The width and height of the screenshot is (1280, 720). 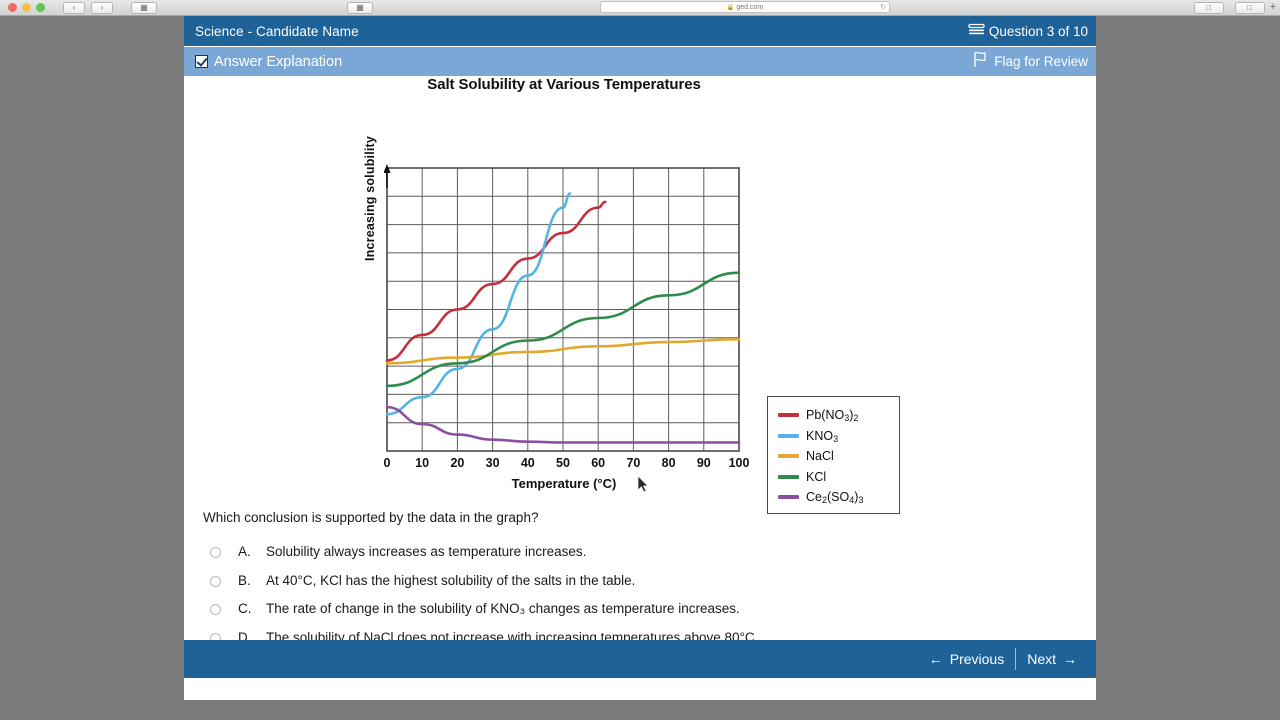 I want to click on x-tick-40: 40, so click(x=527, y=463).